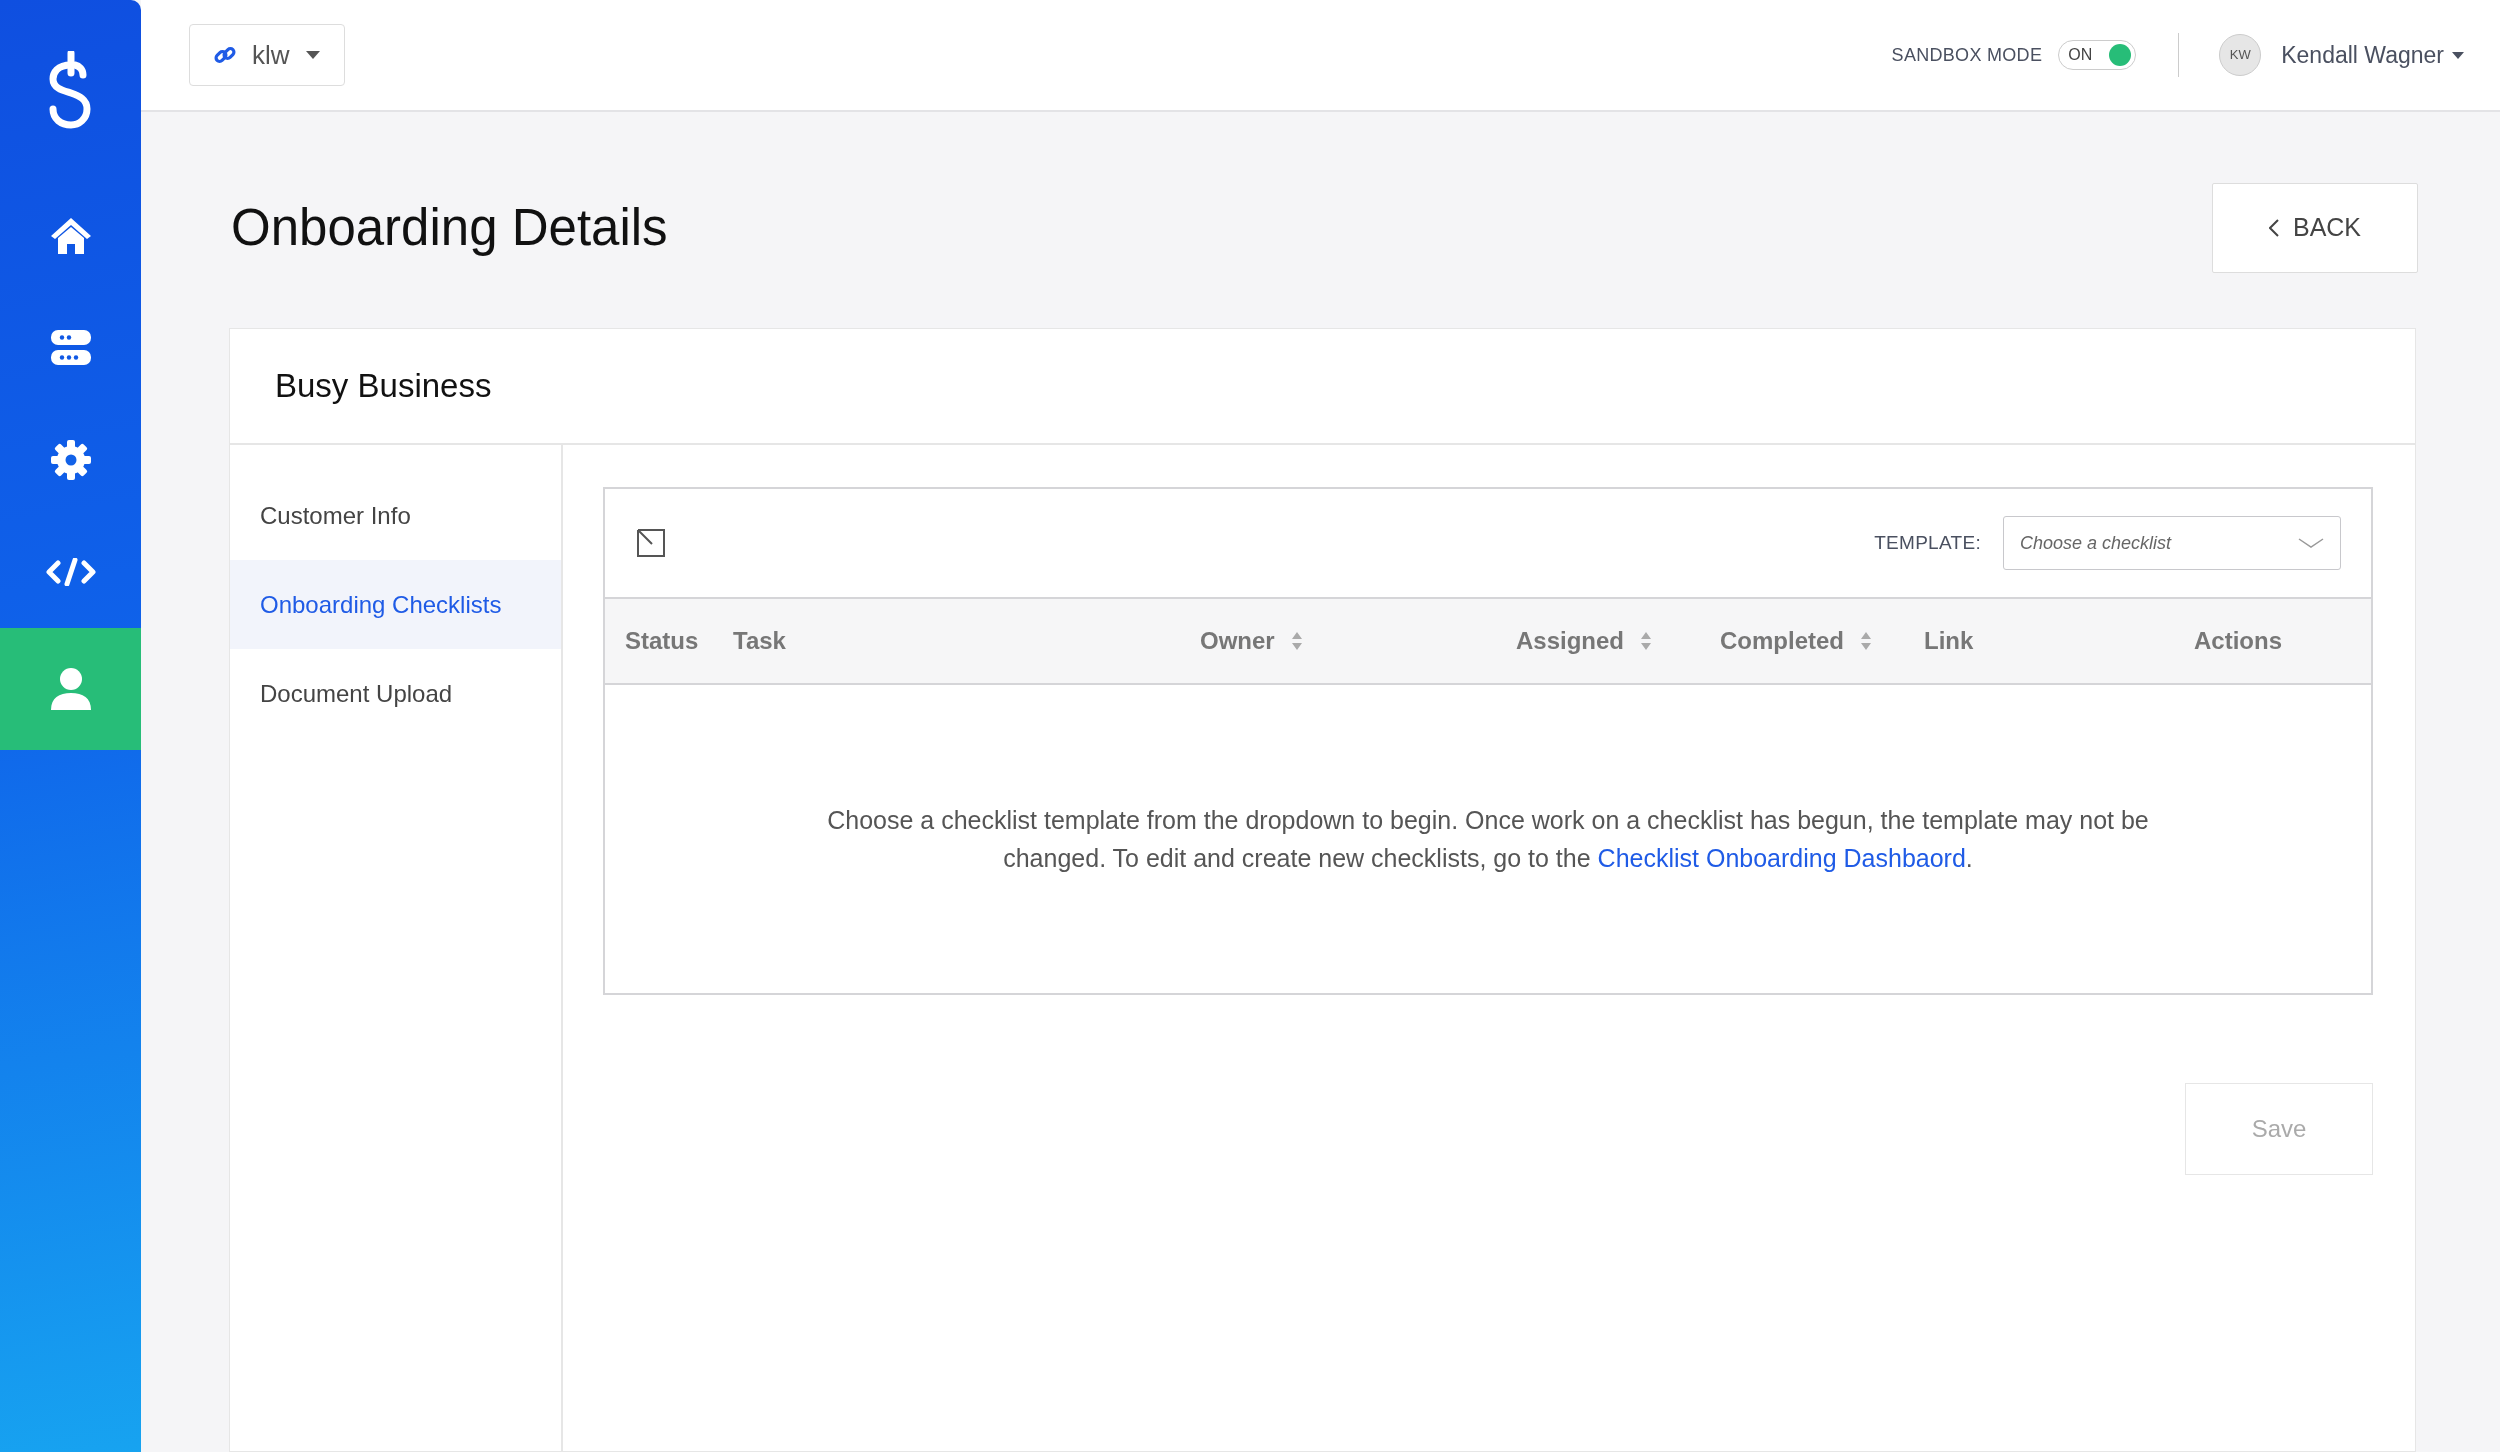  What do you see at coordinates (662, 641) in the screenshot?
I see `column-header: Status` at bounding box center [662, 641].